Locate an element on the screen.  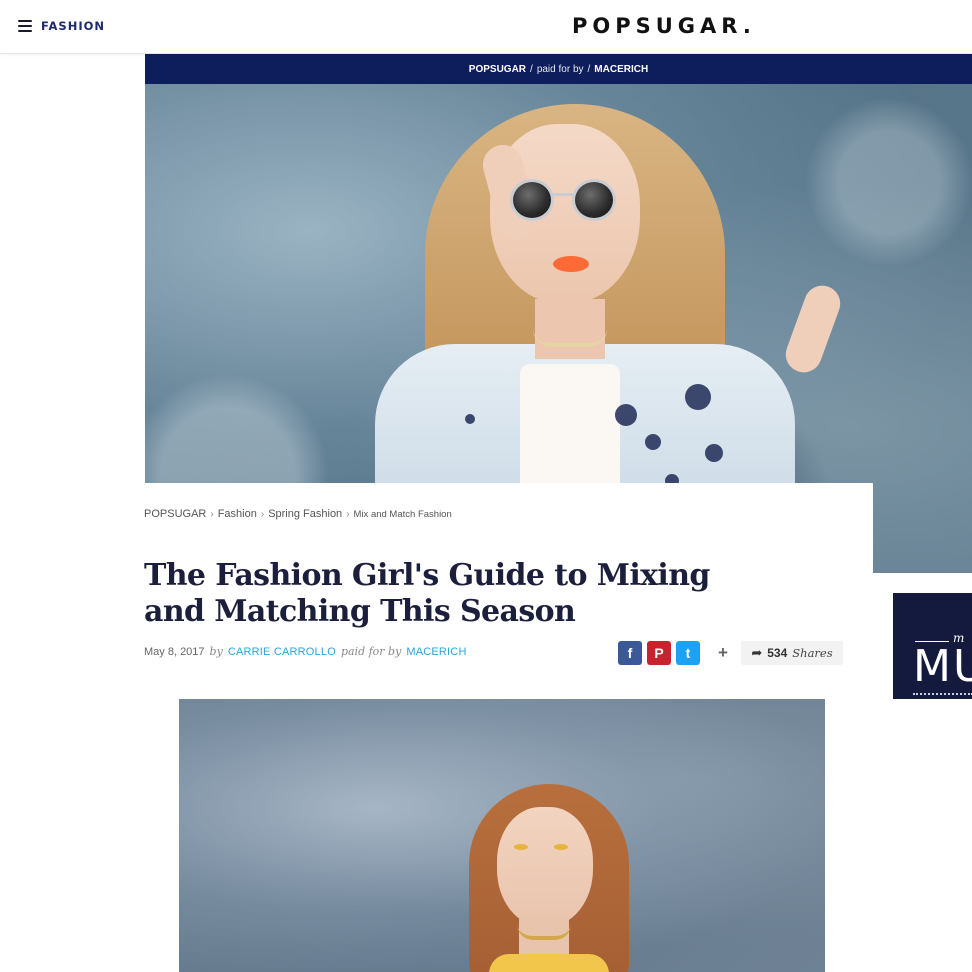
pinterest-icon: P is located at coordinates (659, 653).